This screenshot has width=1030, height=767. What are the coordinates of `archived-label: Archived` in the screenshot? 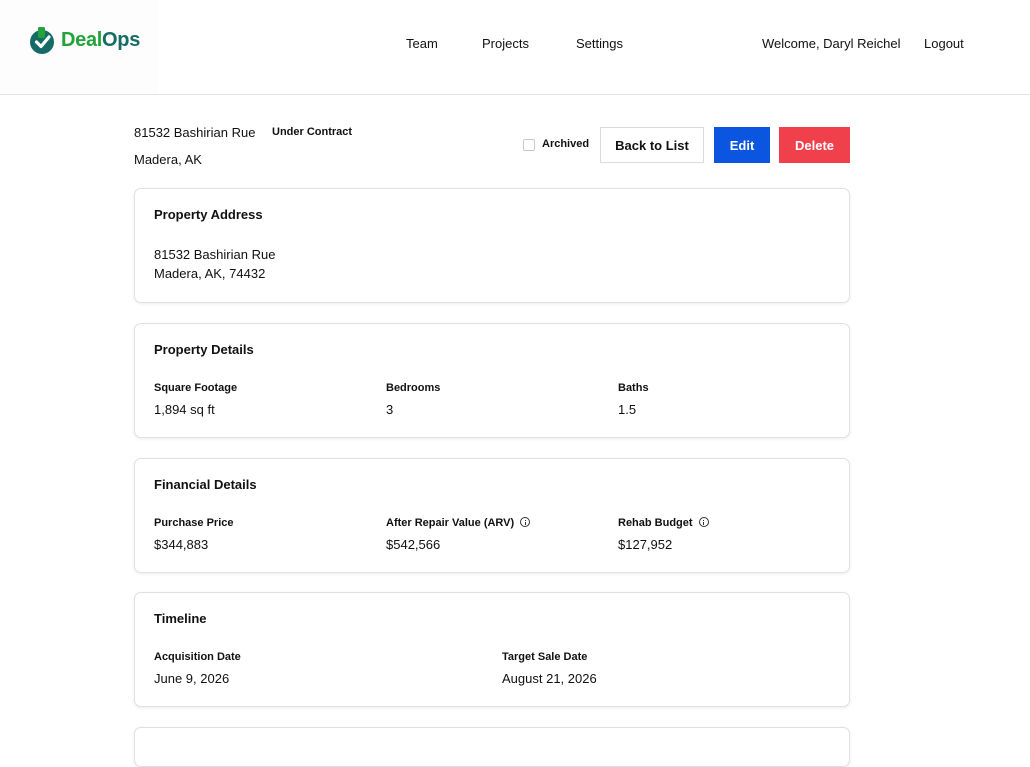 It's located at (565, 144).